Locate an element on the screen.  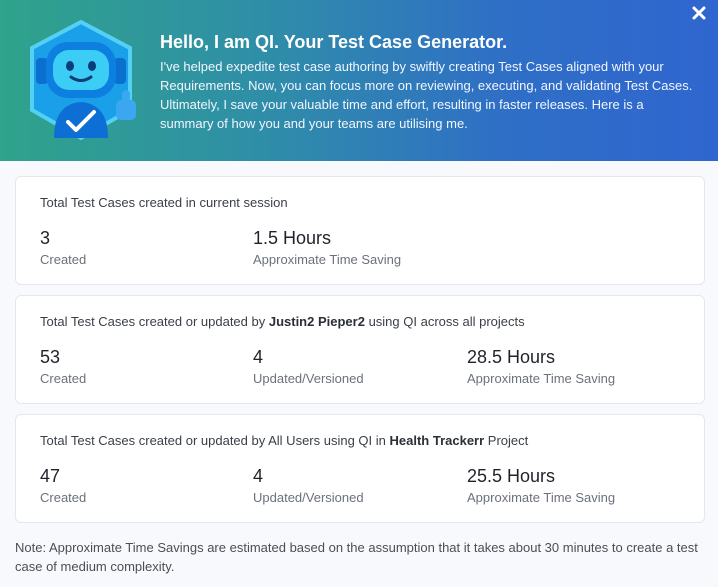
created-stat: 47 Created is located at coordinates (63, 485).